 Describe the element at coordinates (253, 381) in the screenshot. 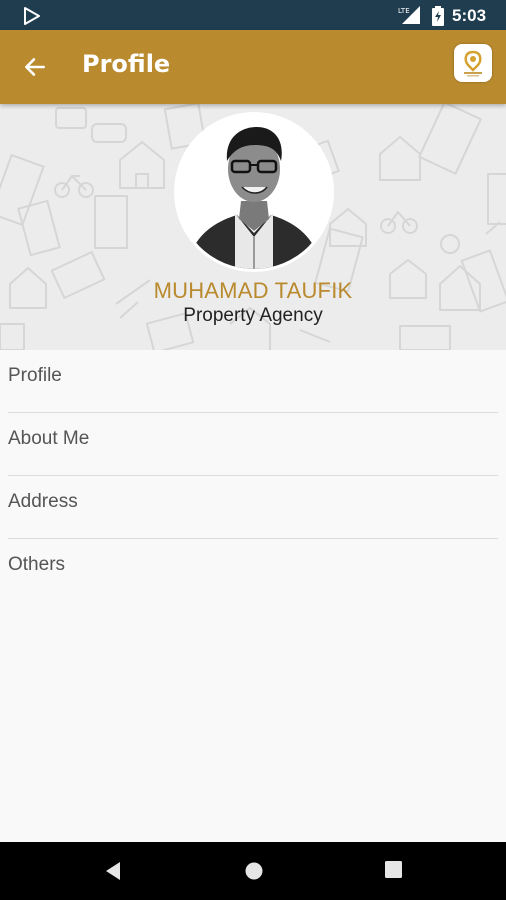

I see `menu-item-profile: Profile` at that location.